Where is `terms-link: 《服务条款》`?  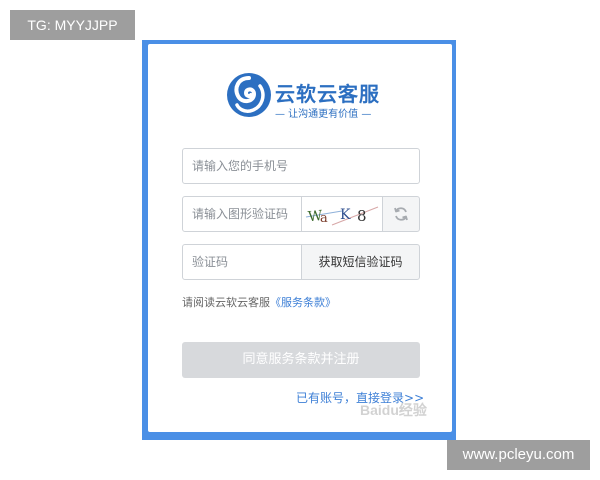 terms-link: 《服务条款》 is located at coordinates (303, 302).